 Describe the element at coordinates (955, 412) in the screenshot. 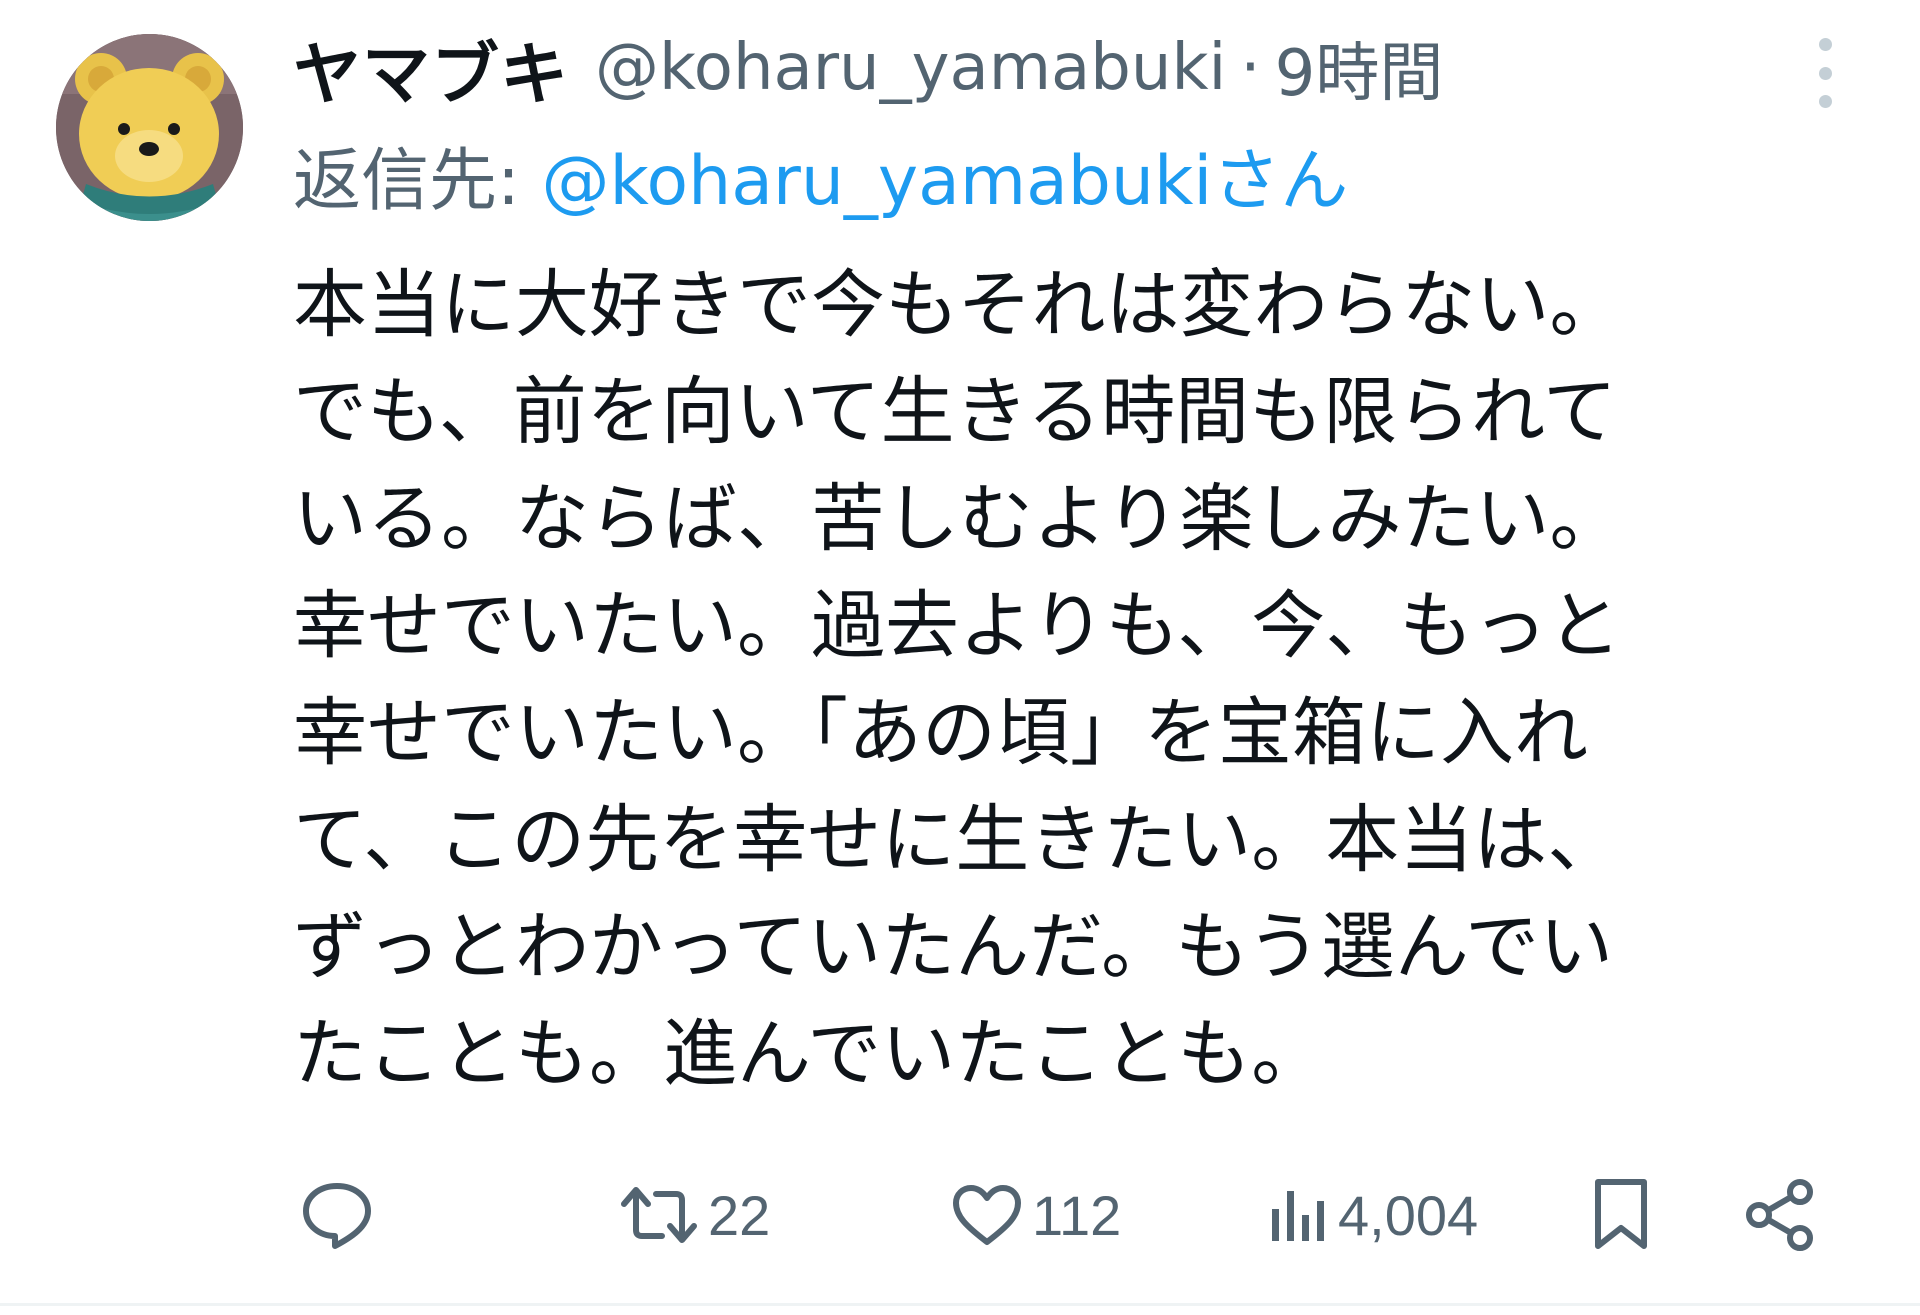

I see `tweet-text-line: でも、前を向いて生きる時間も限られて` at that location.